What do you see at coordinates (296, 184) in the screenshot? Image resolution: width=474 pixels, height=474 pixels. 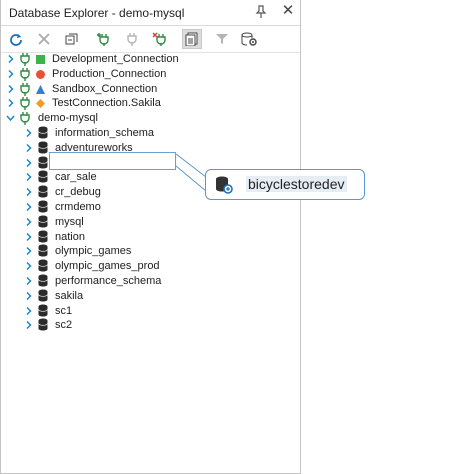 I see `callout-label: bicyclestoredev` at bounding box center [296, 184].